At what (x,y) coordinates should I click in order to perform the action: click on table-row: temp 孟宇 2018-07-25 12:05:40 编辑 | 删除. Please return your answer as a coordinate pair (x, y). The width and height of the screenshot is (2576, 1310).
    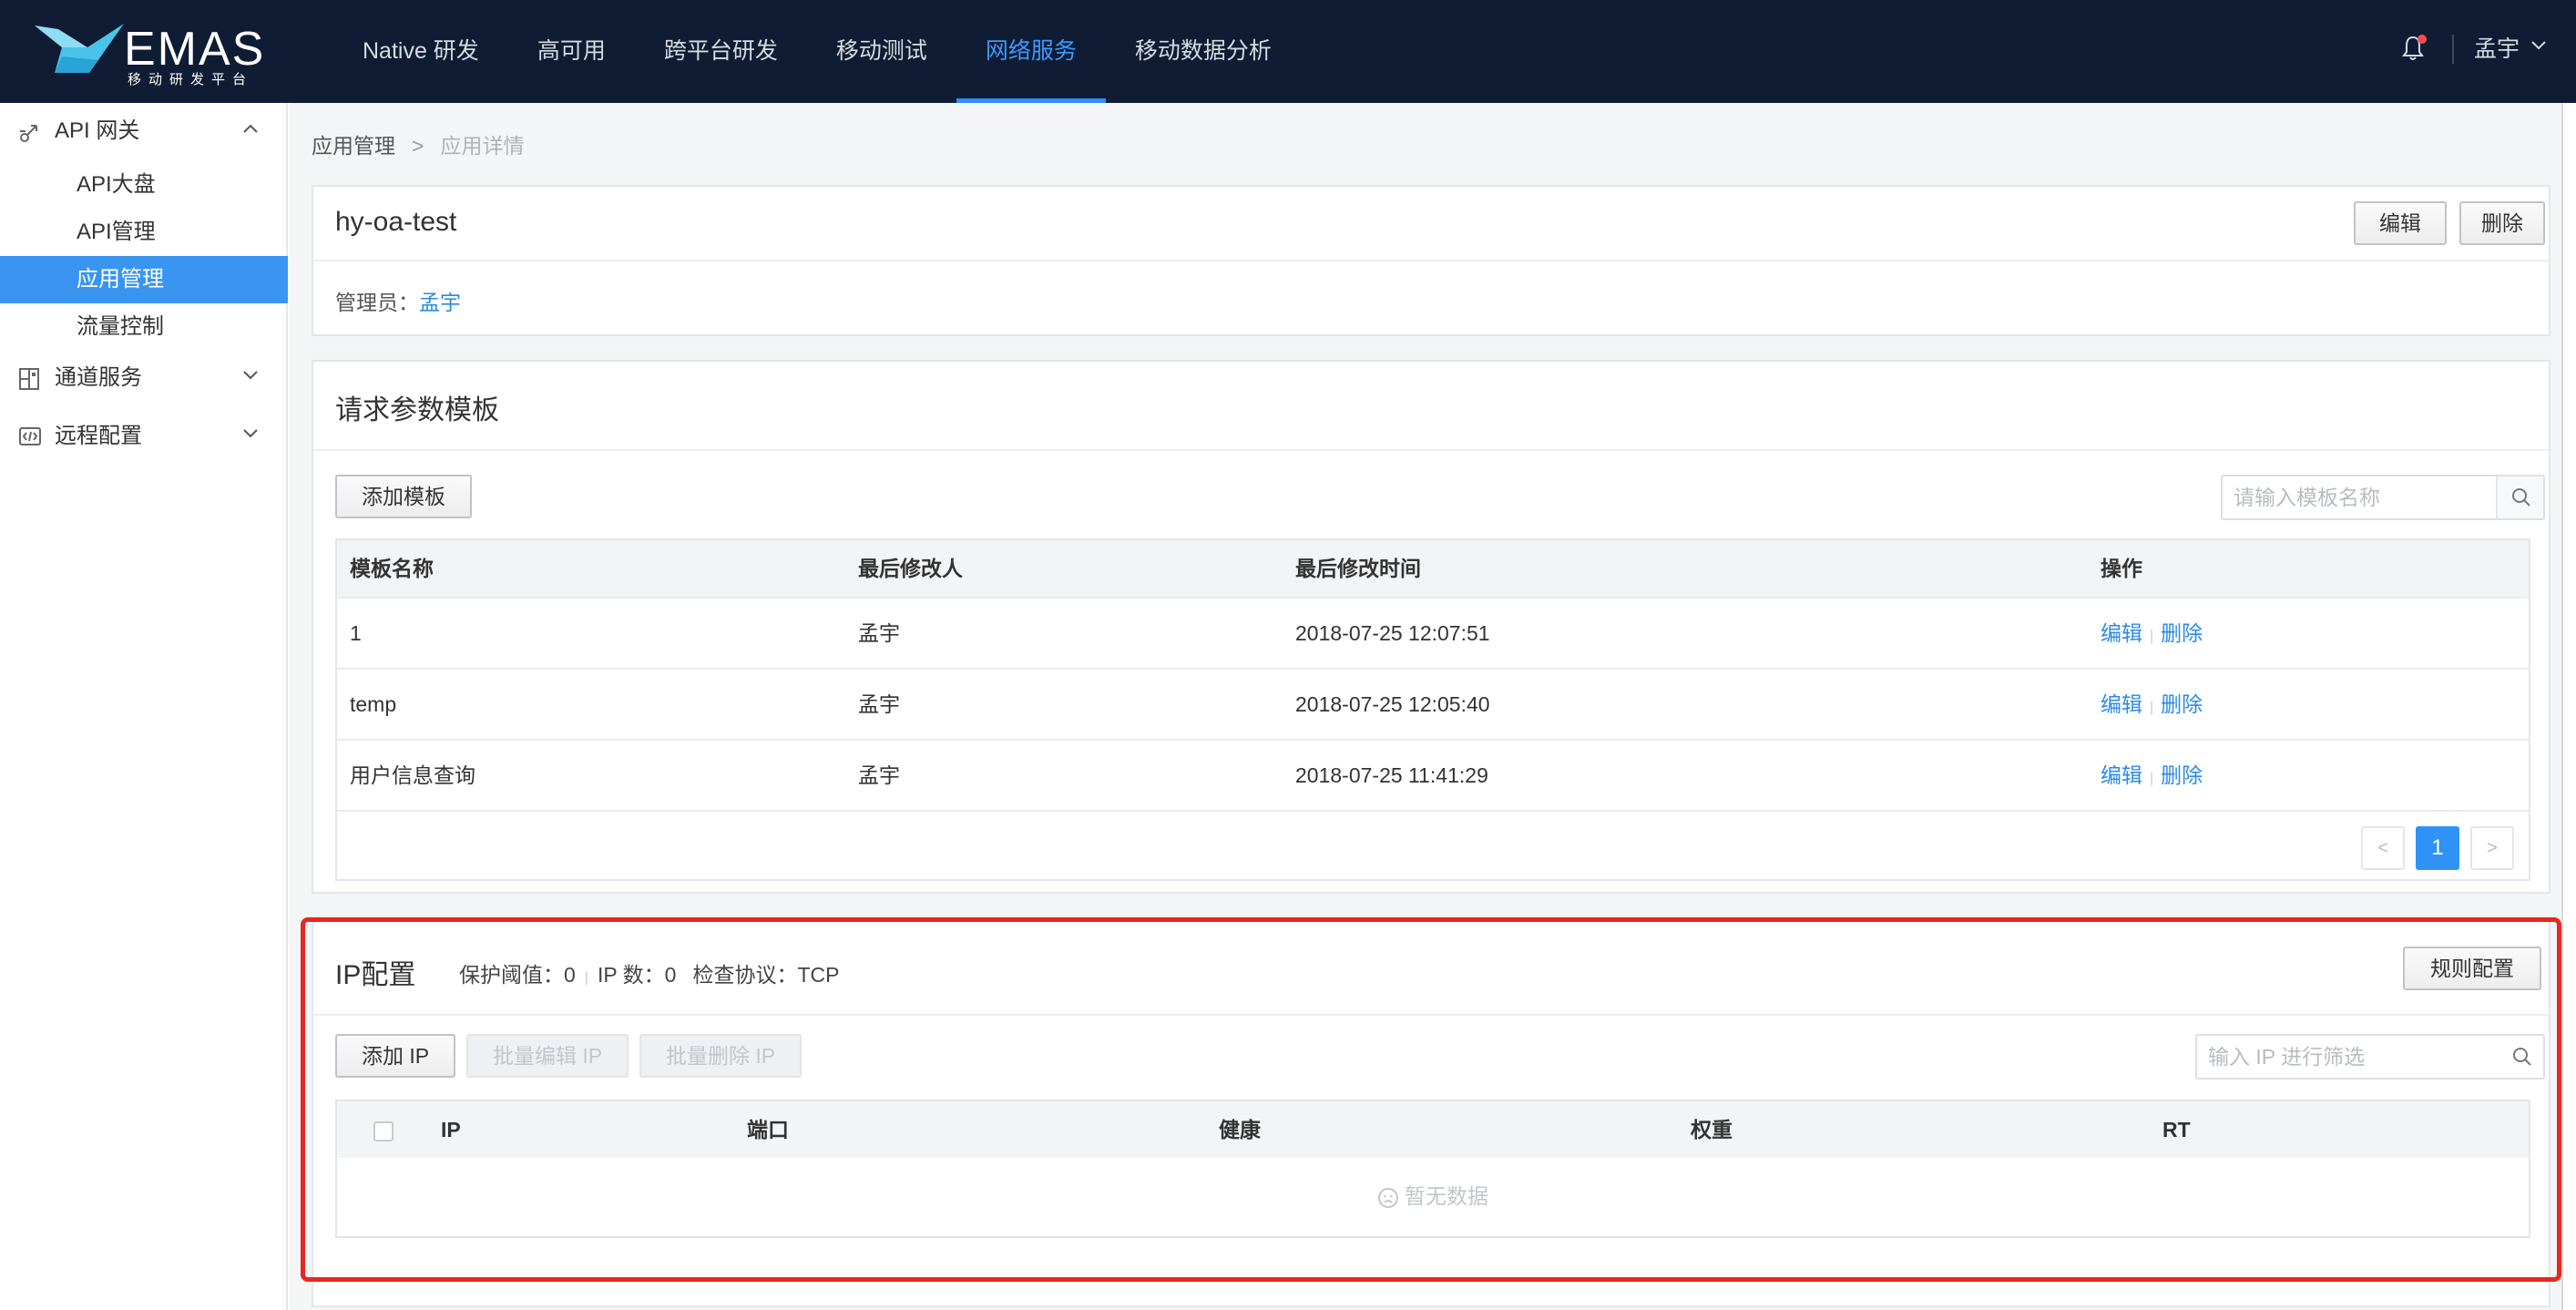
    Looking at the image, I should click on (1433, 703).